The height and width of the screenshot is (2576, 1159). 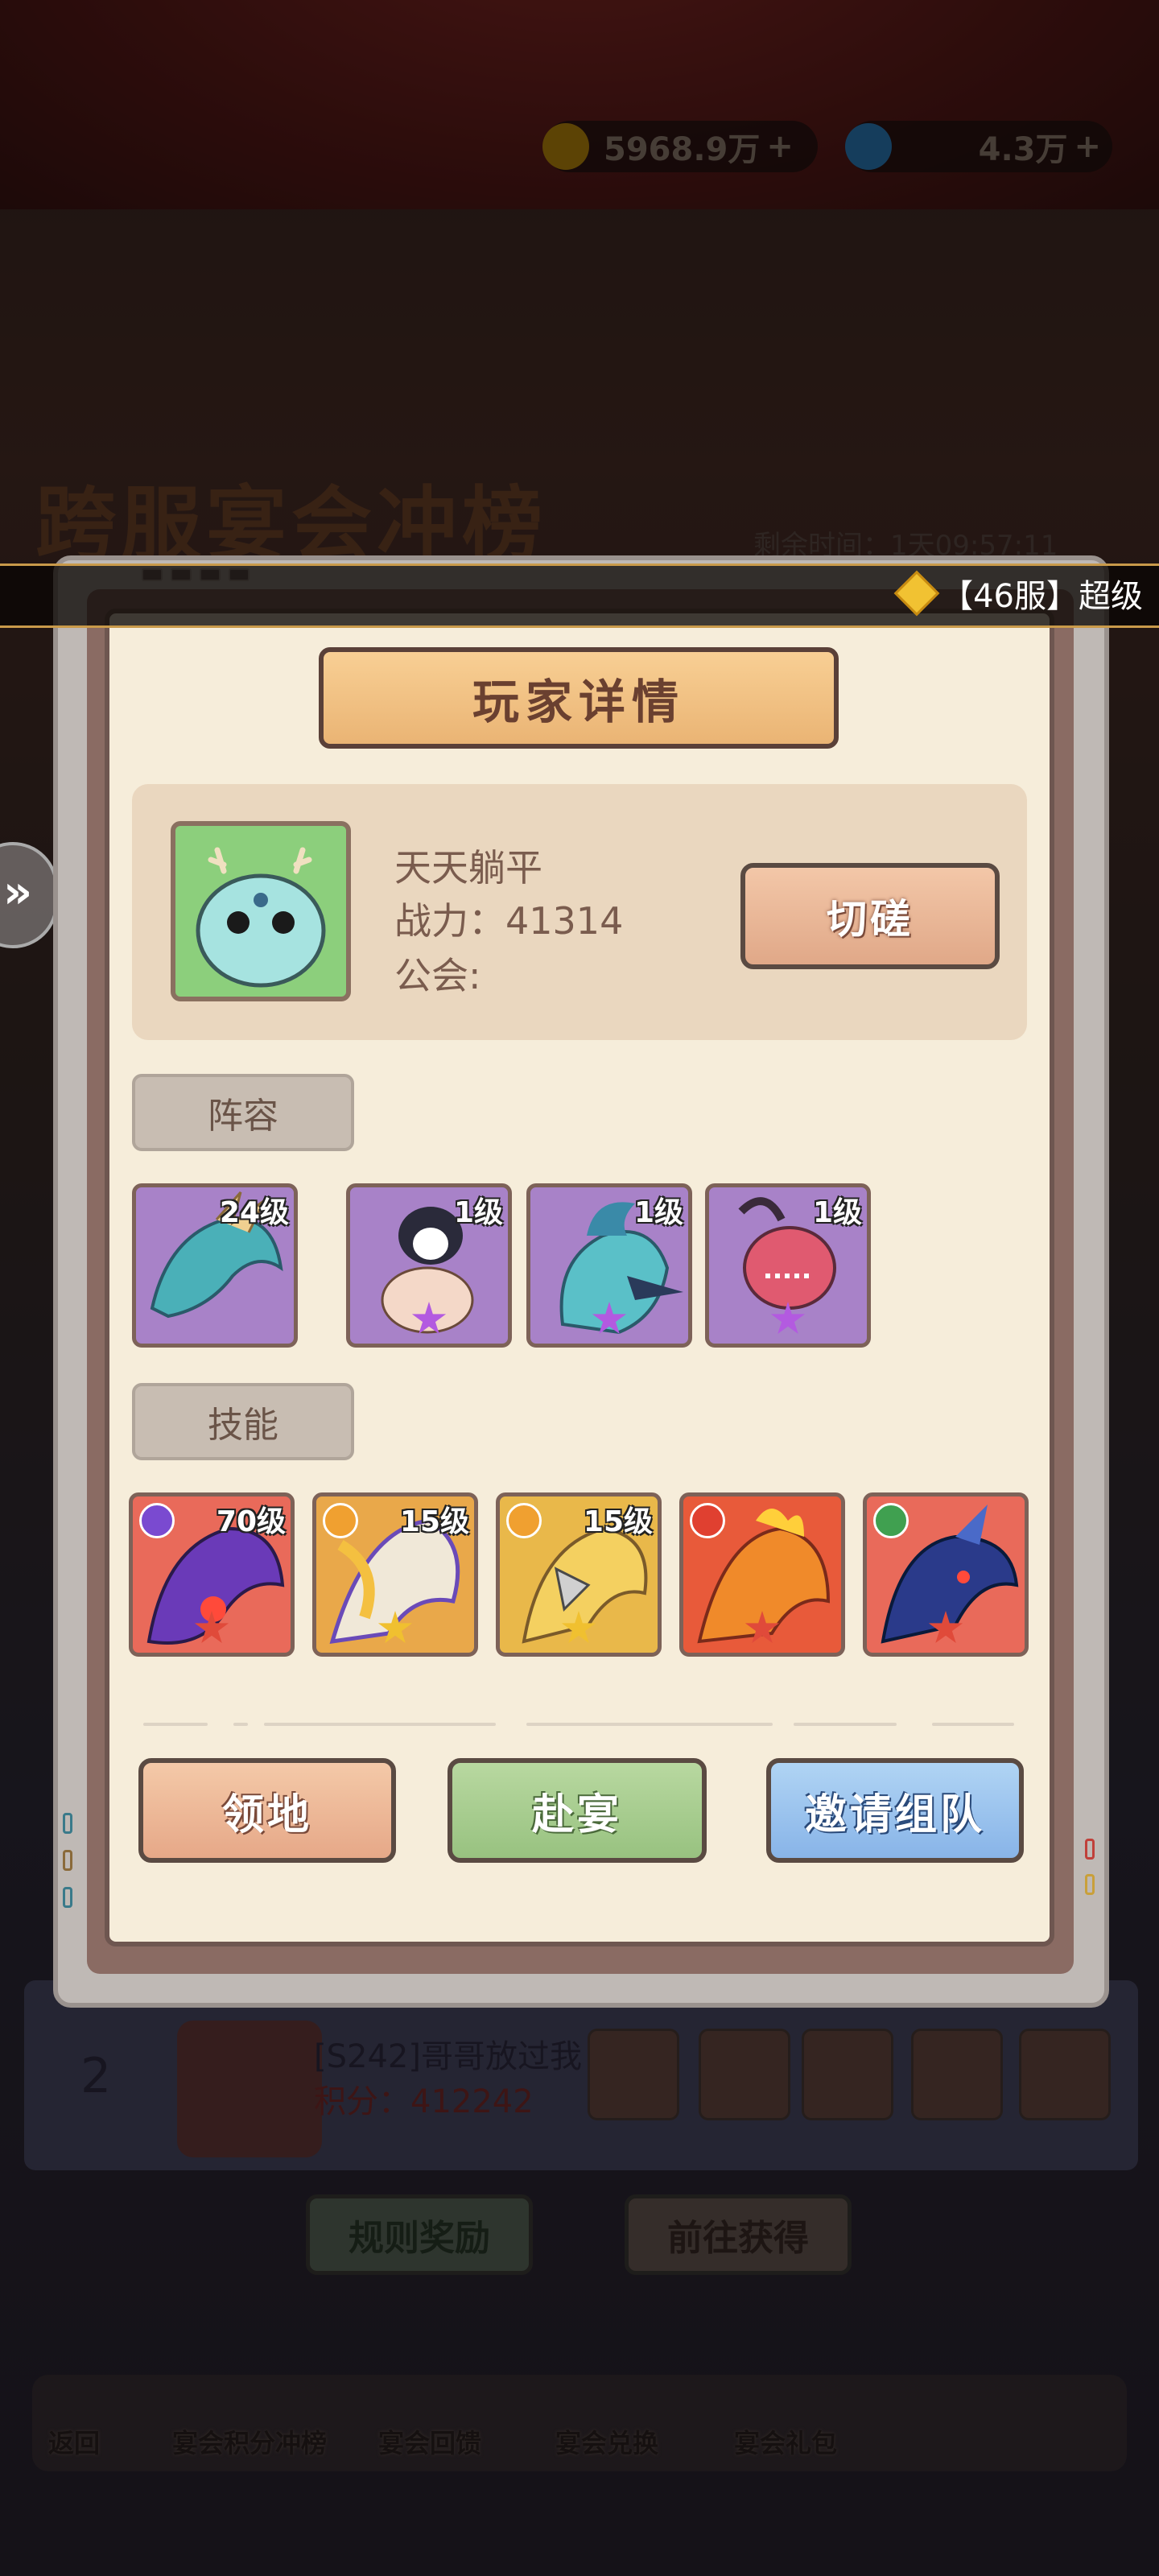 I want to click on lineup-label: 阵容, so click(x=243, y=1112).